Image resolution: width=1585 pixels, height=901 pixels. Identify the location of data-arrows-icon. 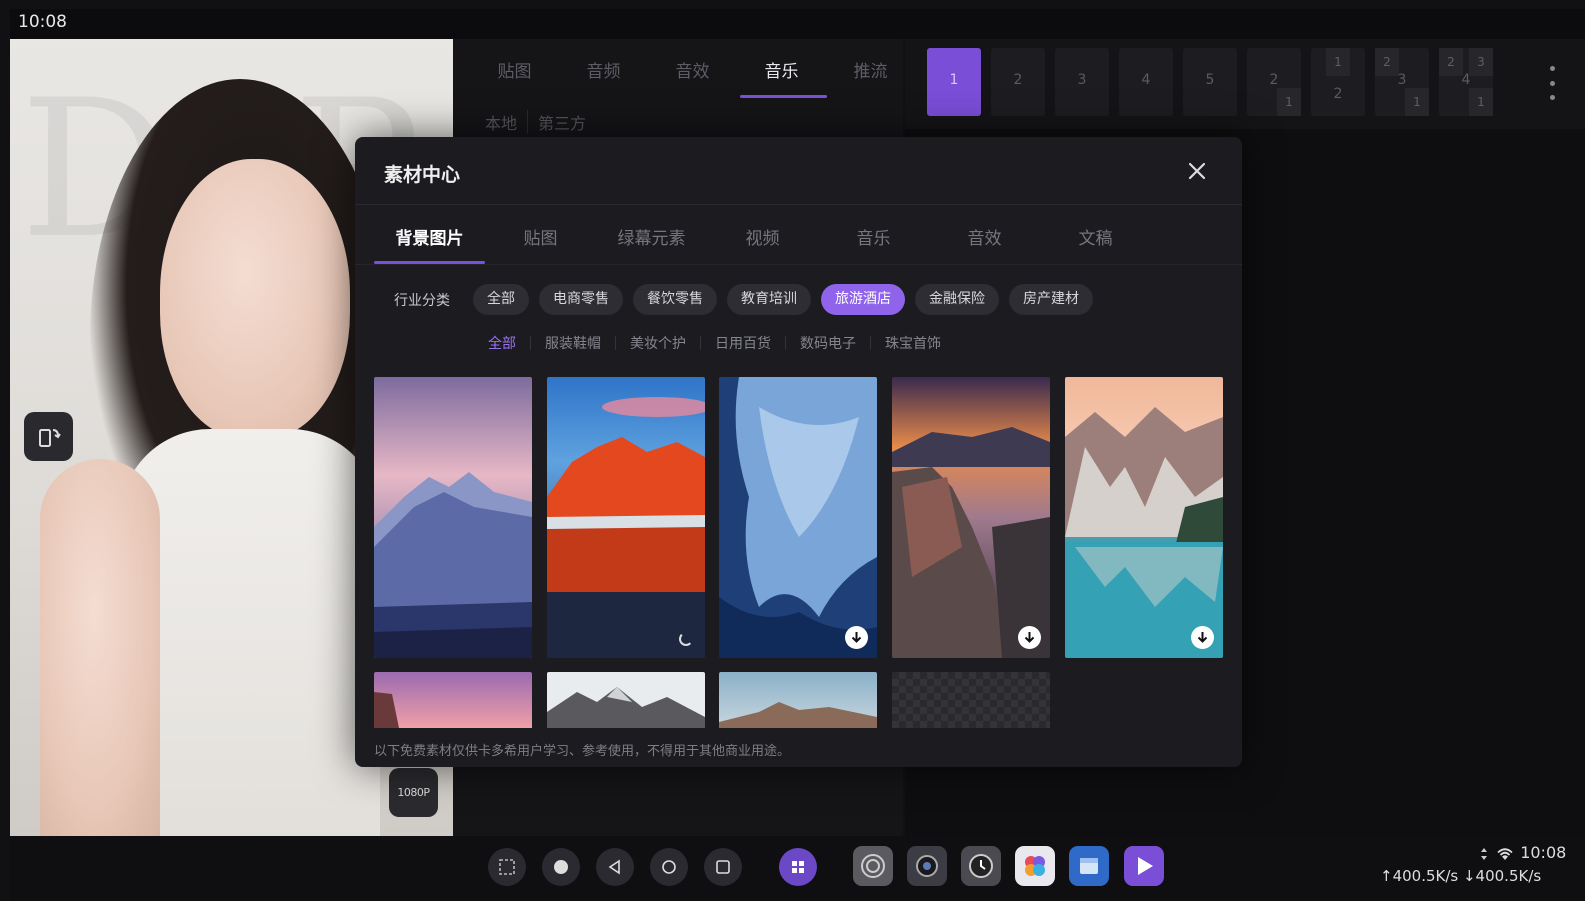
(1484, 853).